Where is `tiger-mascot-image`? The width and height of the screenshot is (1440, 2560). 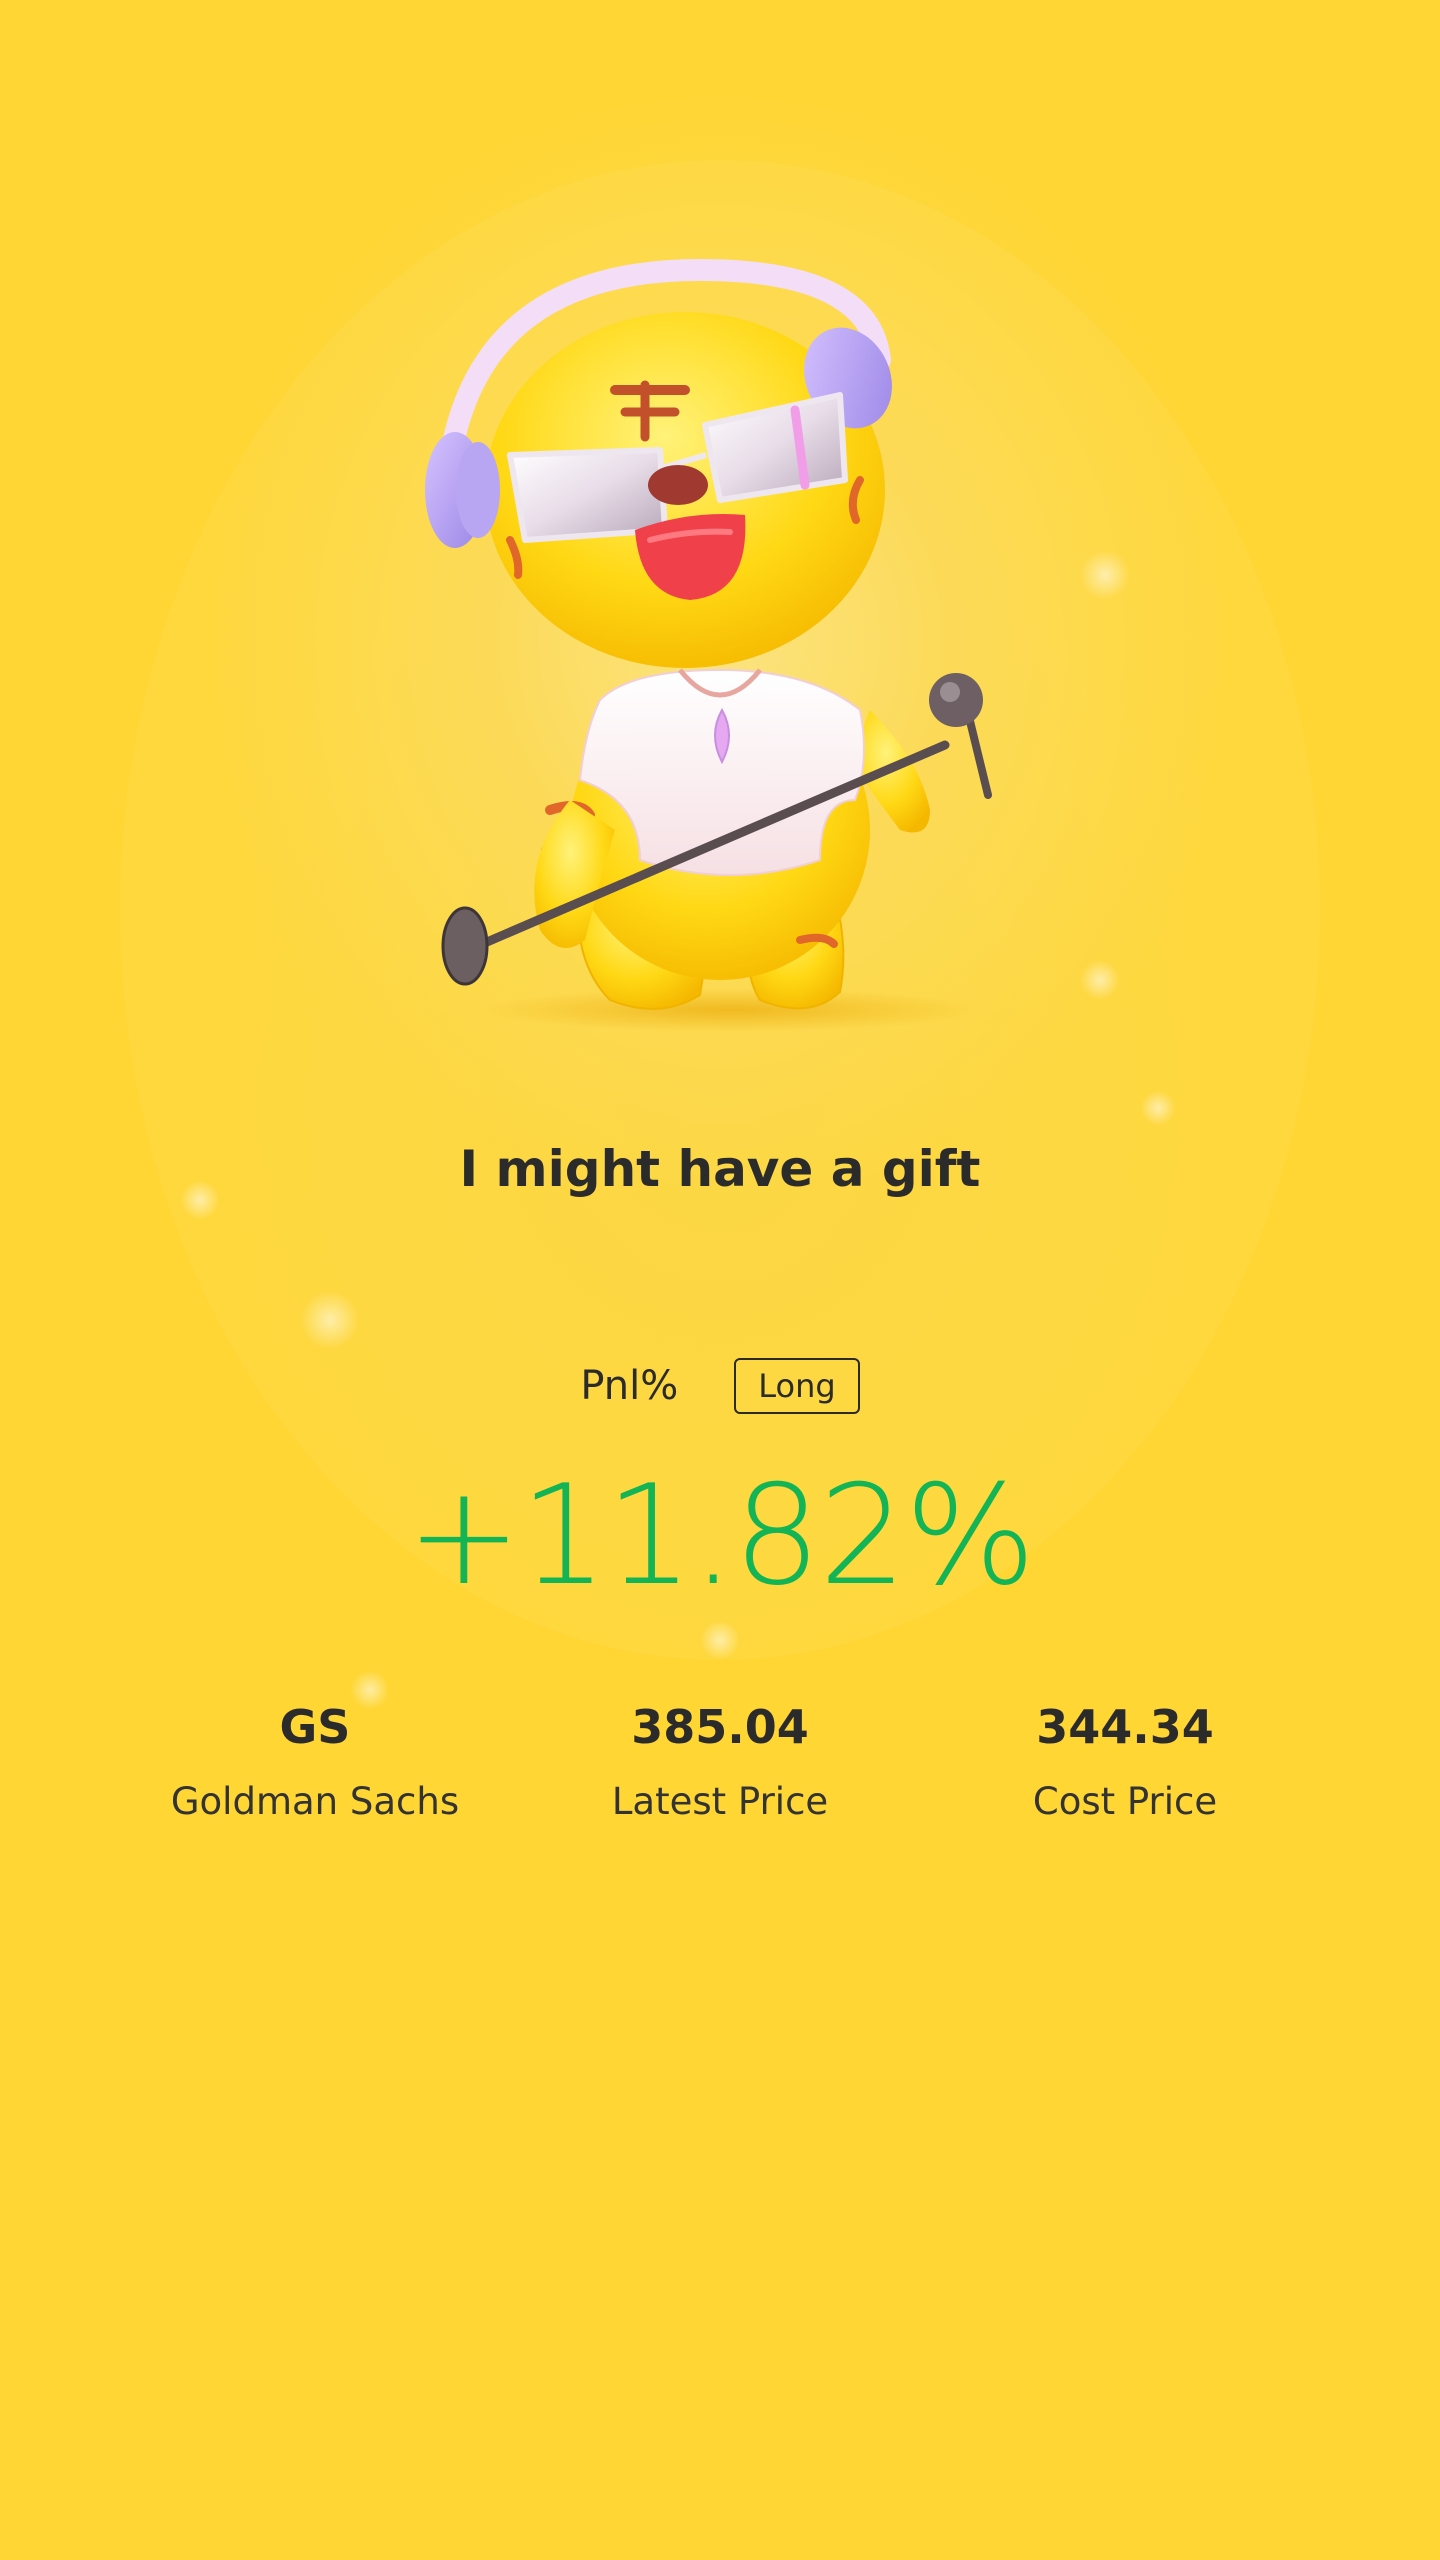
tiger-mascot-image is located at coordinates (708, 645).